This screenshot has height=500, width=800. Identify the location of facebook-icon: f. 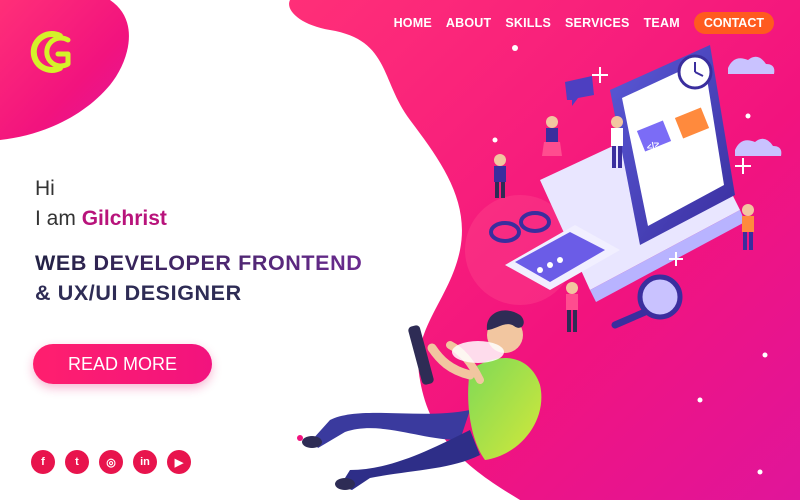
(43, 462).